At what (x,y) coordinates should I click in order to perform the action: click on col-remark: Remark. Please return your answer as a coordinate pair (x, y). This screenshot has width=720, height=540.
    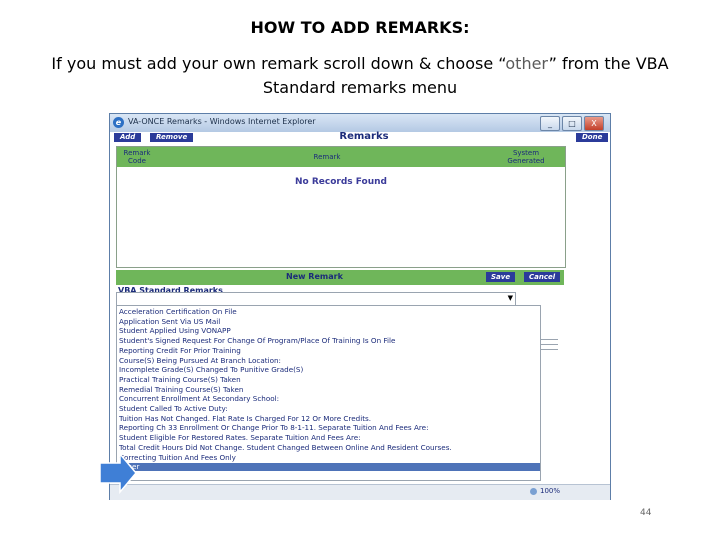
    Looking at the image, I should click on (327, 157).